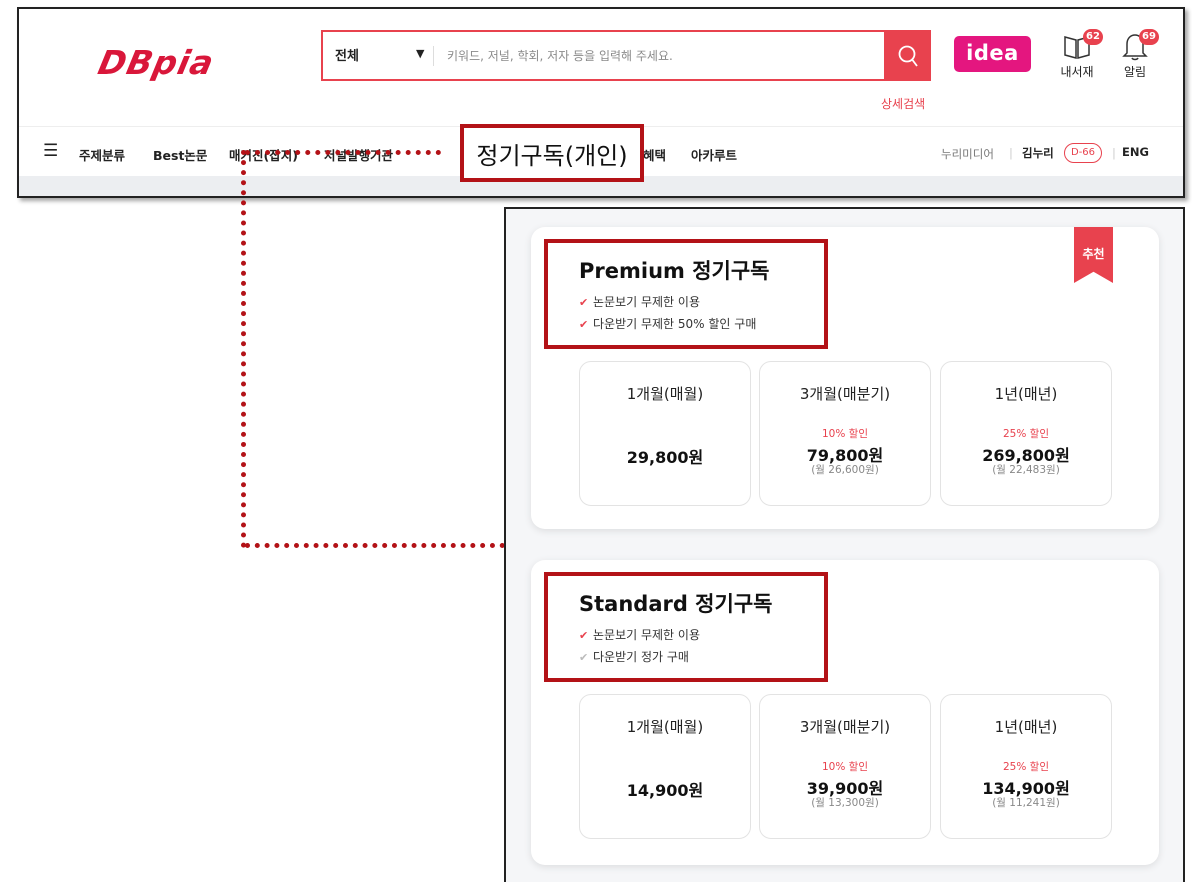  I want to click on option-monthly-price: (월 13,300원), so click(845, 803).